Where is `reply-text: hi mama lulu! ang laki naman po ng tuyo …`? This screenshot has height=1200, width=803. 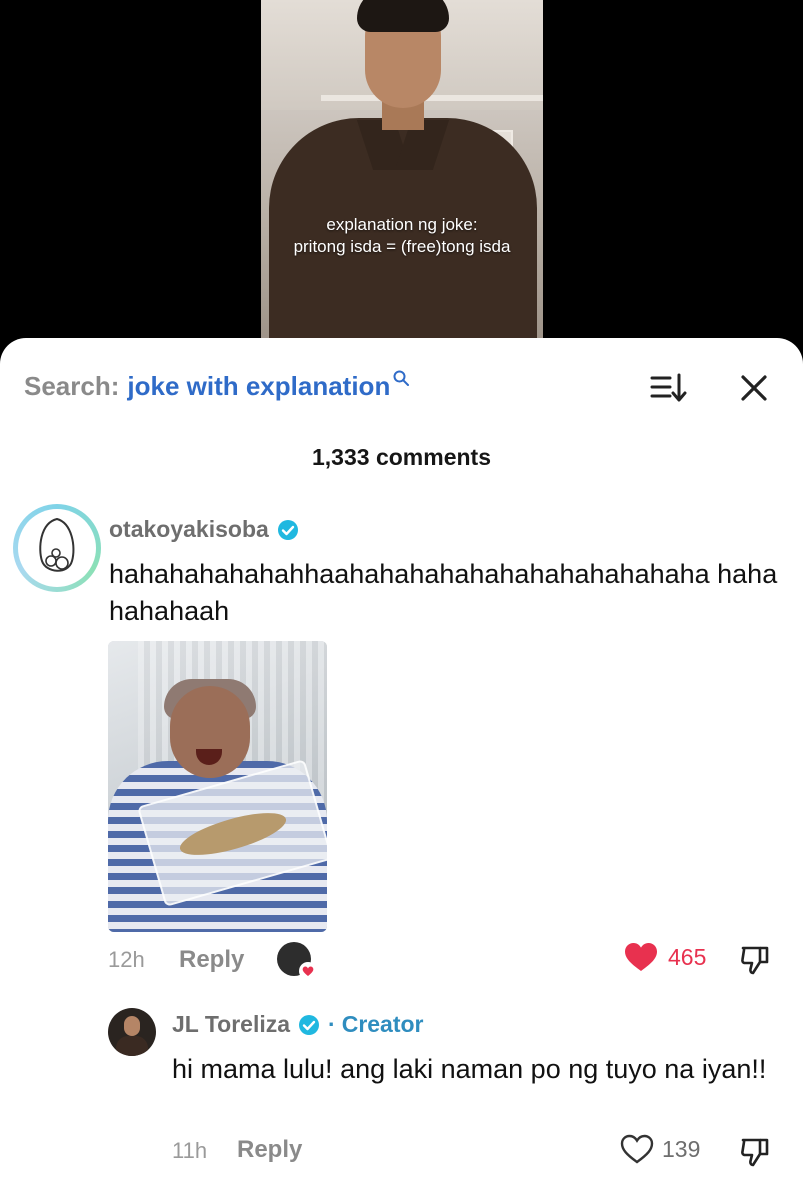
reply-text: hi mama lulu! ang laki naman po ng tuyo … is located at coordinates (469, 1069).